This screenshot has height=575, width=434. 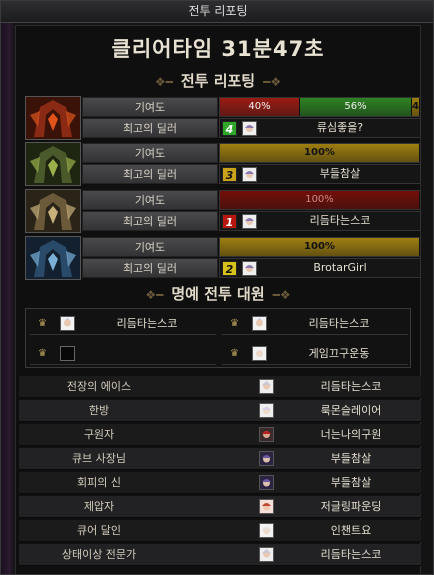 What do you see at coordinates (53, 164) in the screenshot?
I see `green-helm-boss-portrait` at bounding box center [53, 164].